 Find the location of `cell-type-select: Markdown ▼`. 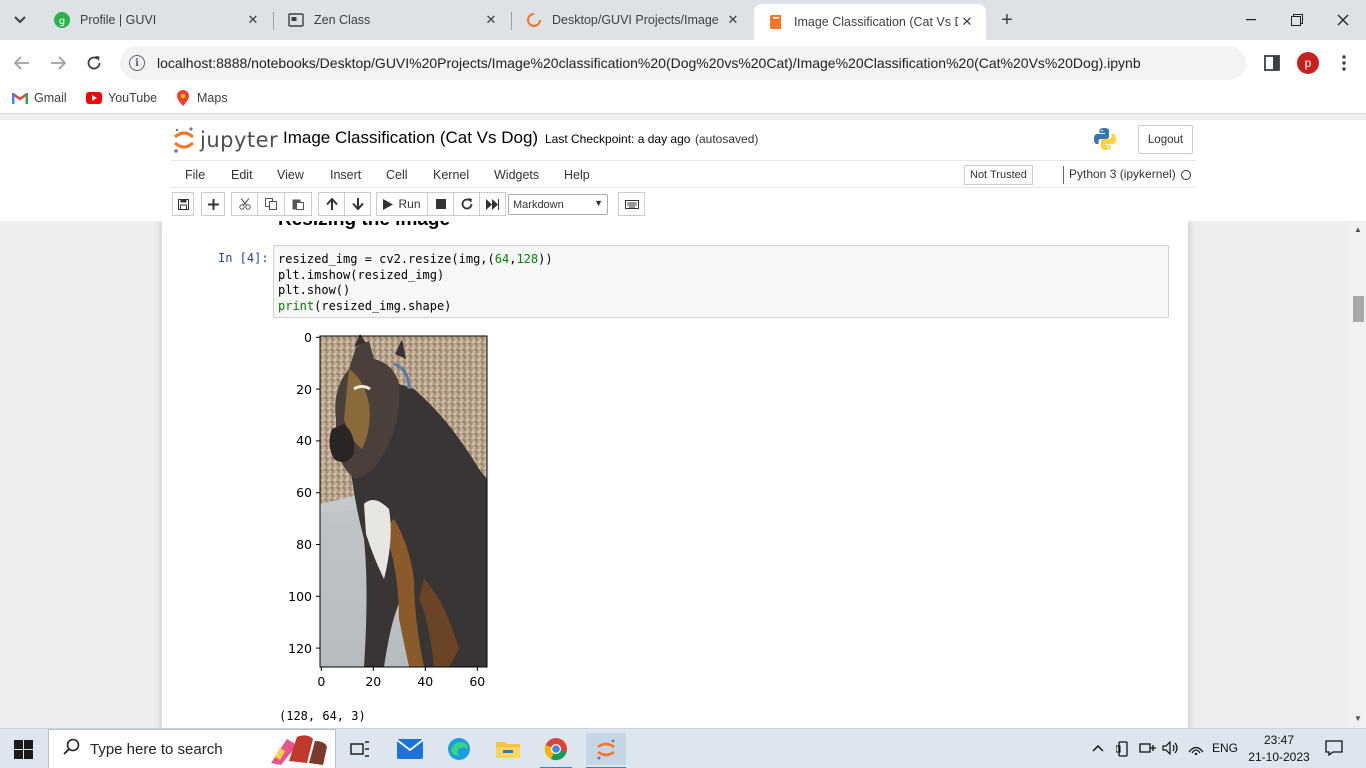

cell-type-select: Markdown ▼ is located at coordinates (558, 204).